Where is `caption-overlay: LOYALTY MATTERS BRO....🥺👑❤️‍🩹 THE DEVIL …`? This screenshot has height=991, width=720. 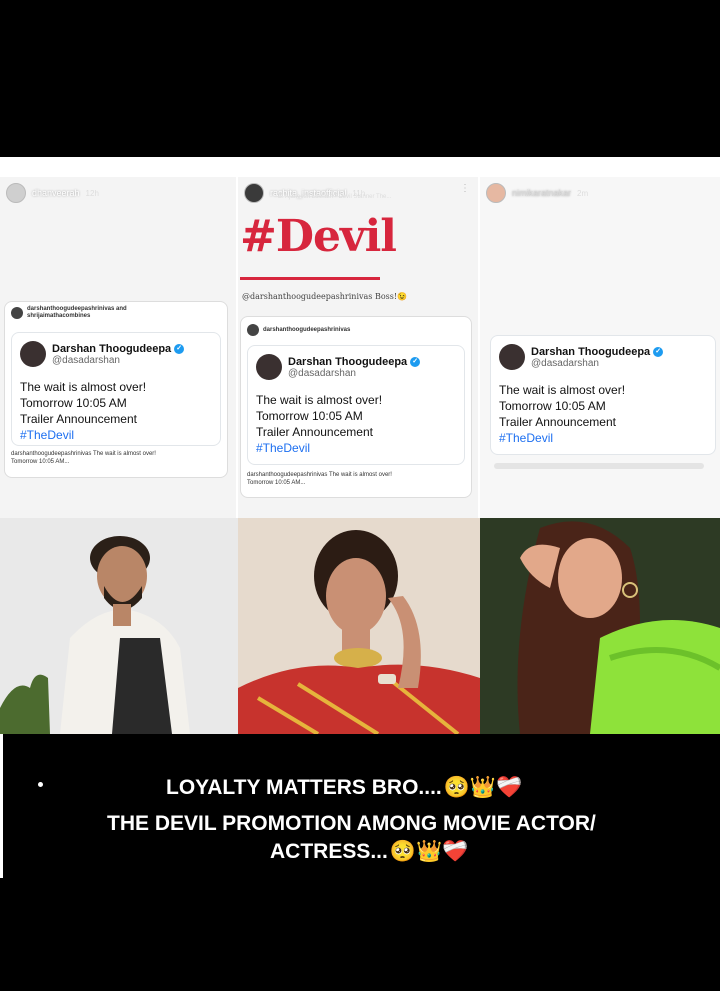 caption-overlay: LOYALTY MATTERS BRO....🥺👑❤️‍🩹 THE DEVIL … is located at coordinates (360, 806).